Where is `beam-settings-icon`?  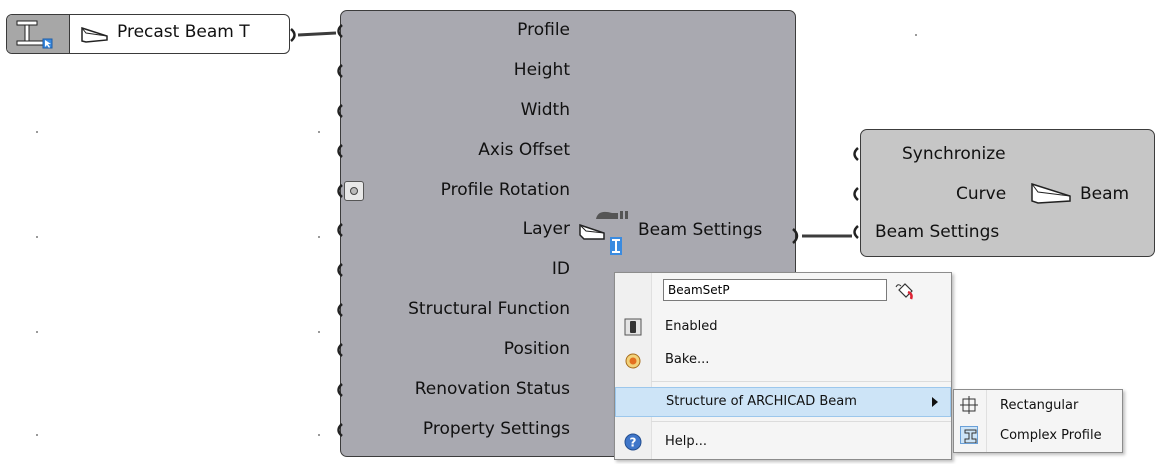
beam-settings-icon is located at coordinates (603, 233).